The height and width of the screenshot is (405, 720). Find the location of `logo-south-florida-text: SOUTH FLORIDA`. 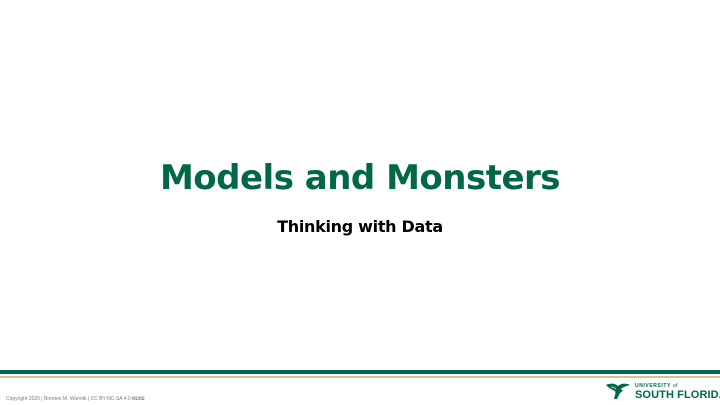

logo-south-florida-text: SOUTH FLORIDA is located at coordinates (677, 395).